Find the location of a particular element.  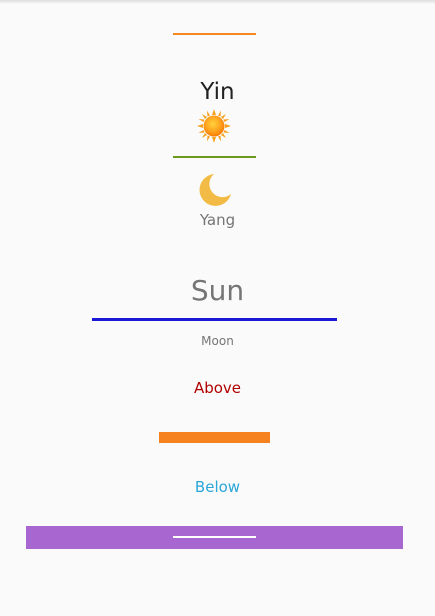

above-label: Above is located at coordinates (217, 388).